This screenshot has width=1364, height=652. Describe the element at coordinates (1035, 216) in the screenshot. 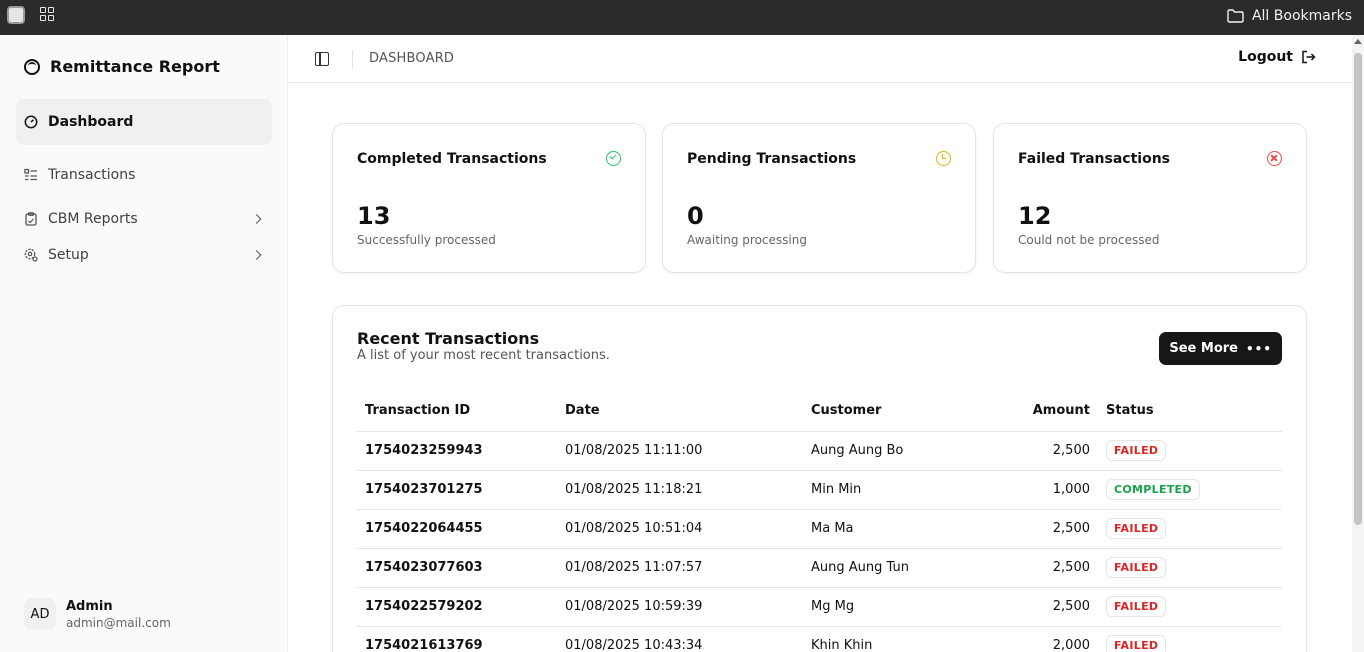

I see `card-value: 12` at that location.